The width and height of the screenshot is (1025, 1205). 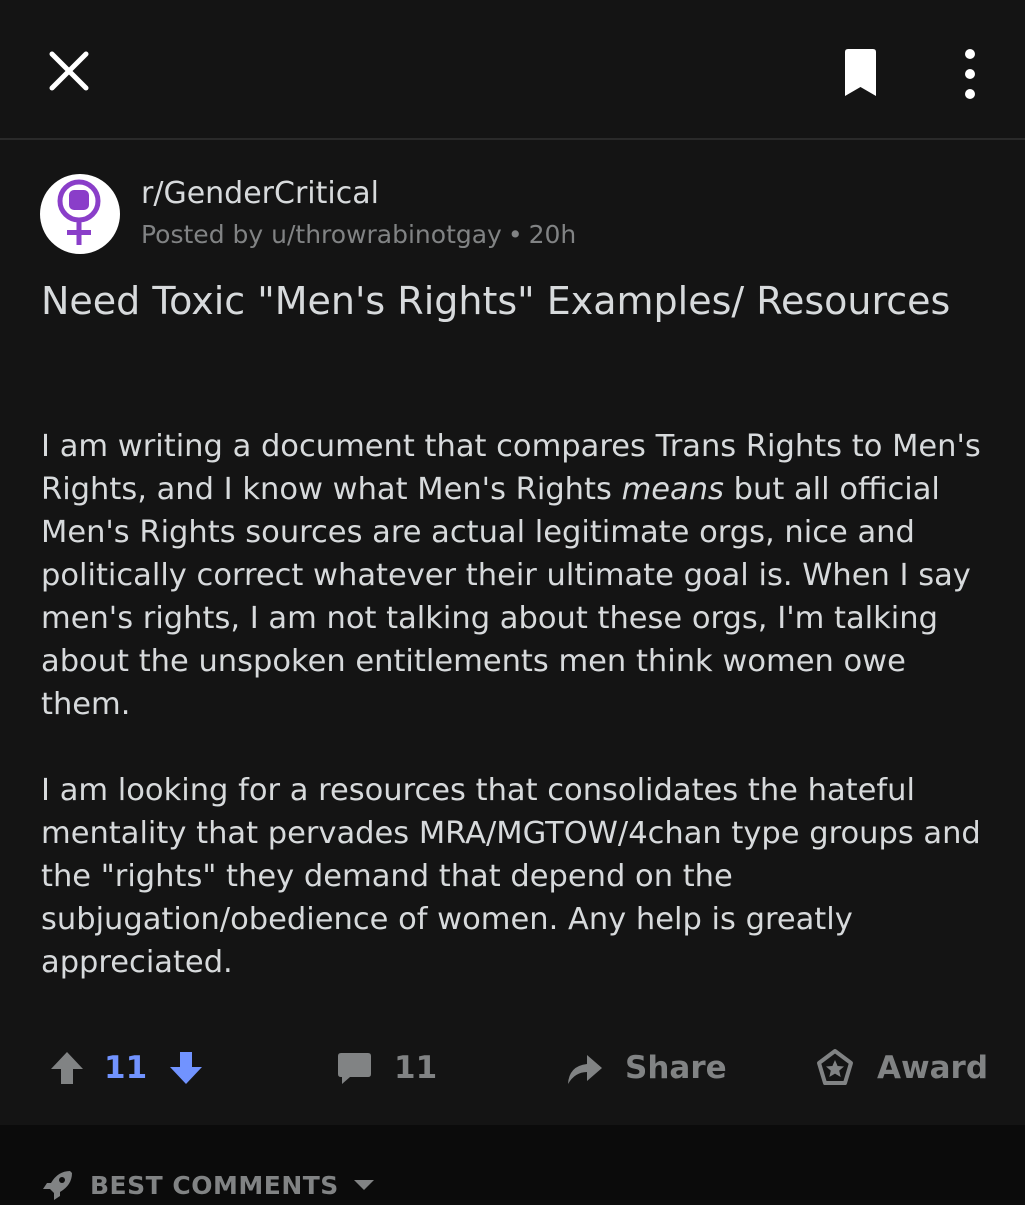 I want to click on post-meta: Posted by u/throwrabinotgay • 20h, so click(x=358, y=234).